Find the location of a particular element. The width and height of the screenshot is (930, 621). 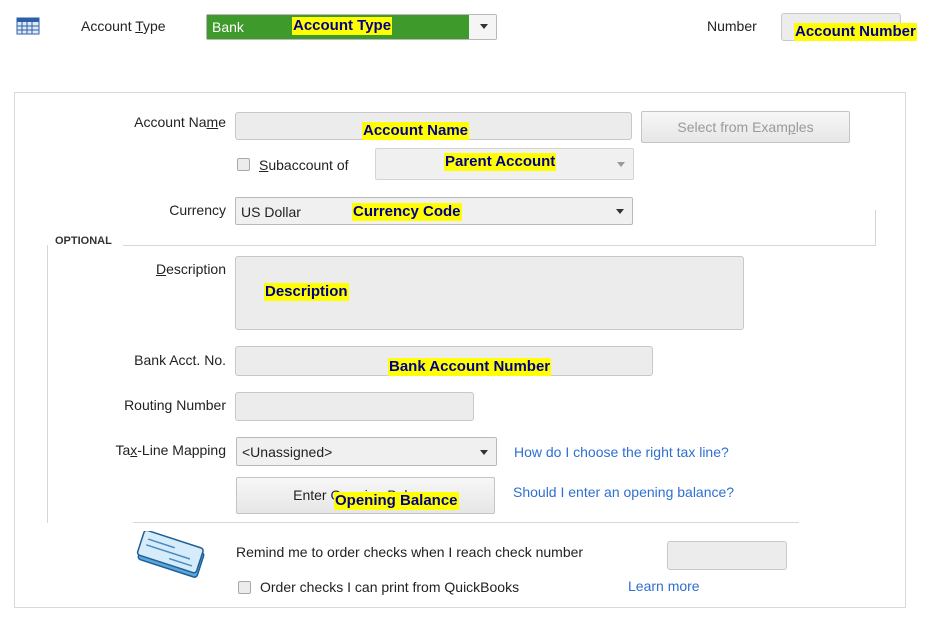

opening-balance-help-link: Should I enter an opening balance? is located at coordinates (623, 492).